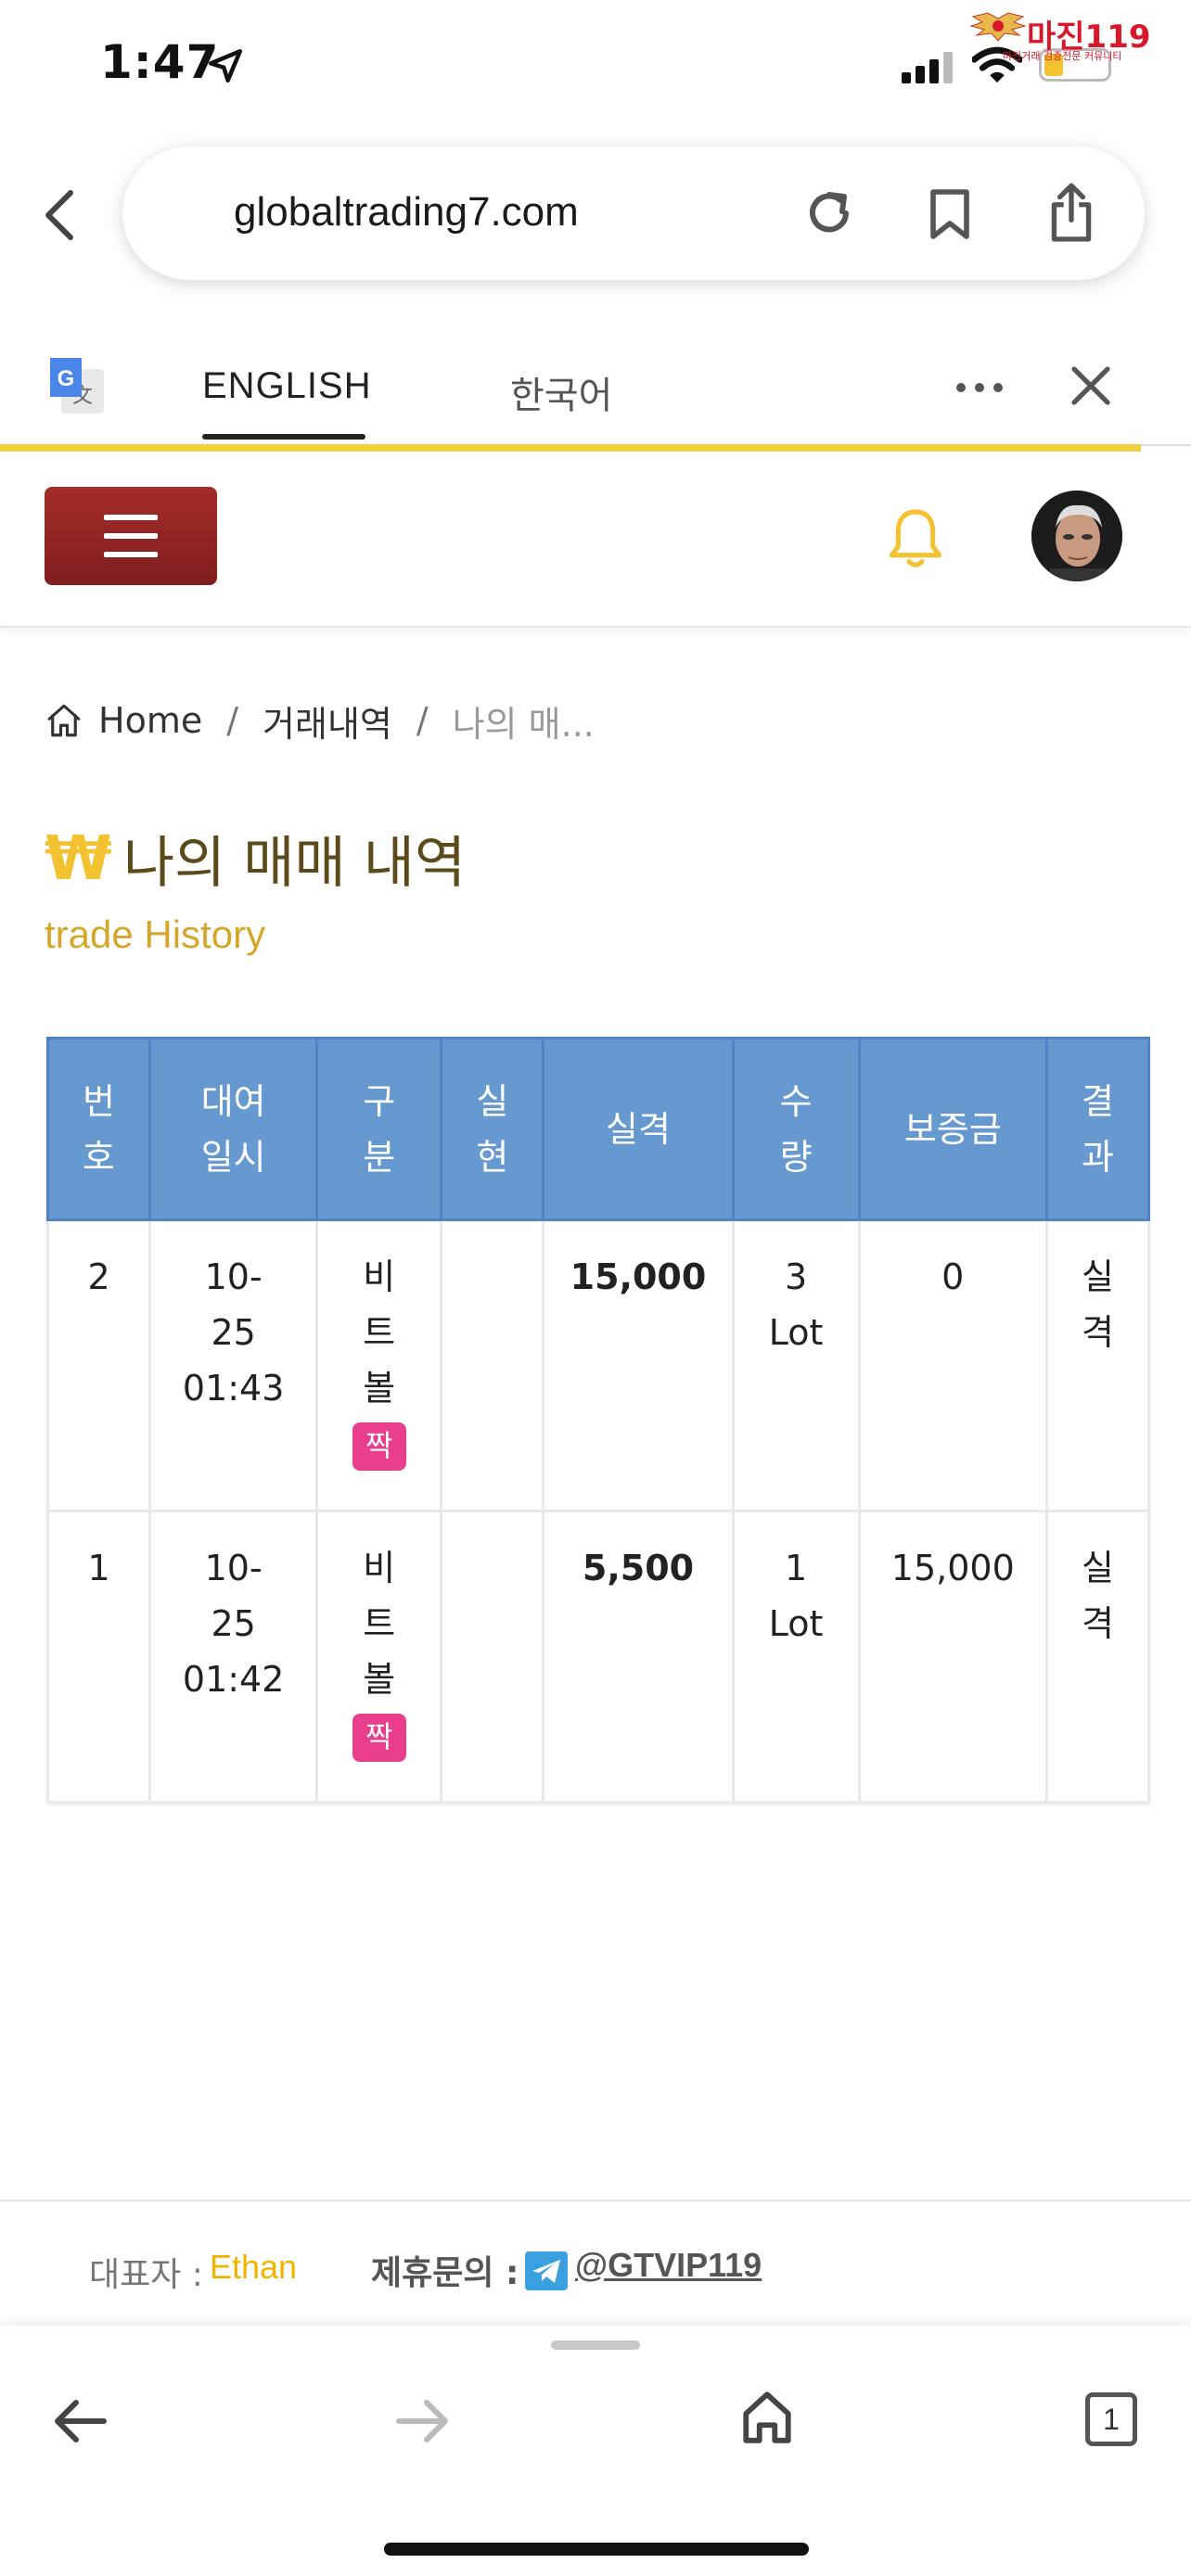  I want to click on telegram-icon, so click(546, 2271).